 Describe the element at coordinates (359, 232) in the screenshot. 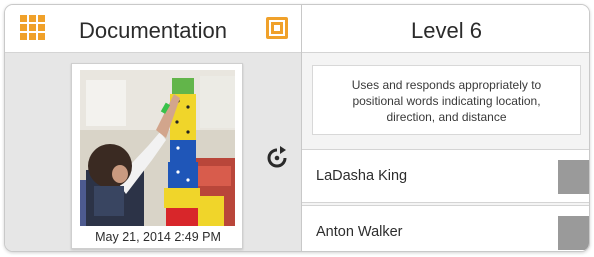

I see `student-name: Anton Walker` at that location.